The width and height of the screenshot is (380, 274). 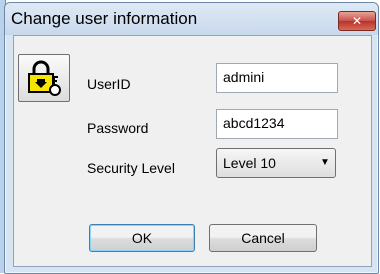 I want to click on security-level-label: Security Level, so click(x=131, y=168).